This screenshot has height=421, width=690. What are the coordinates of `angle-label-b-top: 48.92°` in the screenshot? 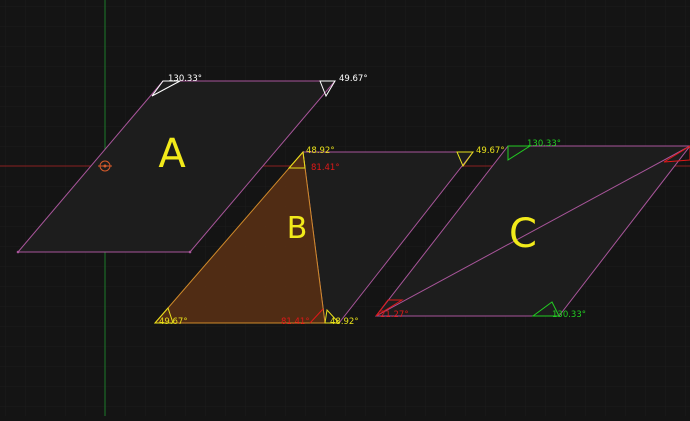 It's located at (320, 151).